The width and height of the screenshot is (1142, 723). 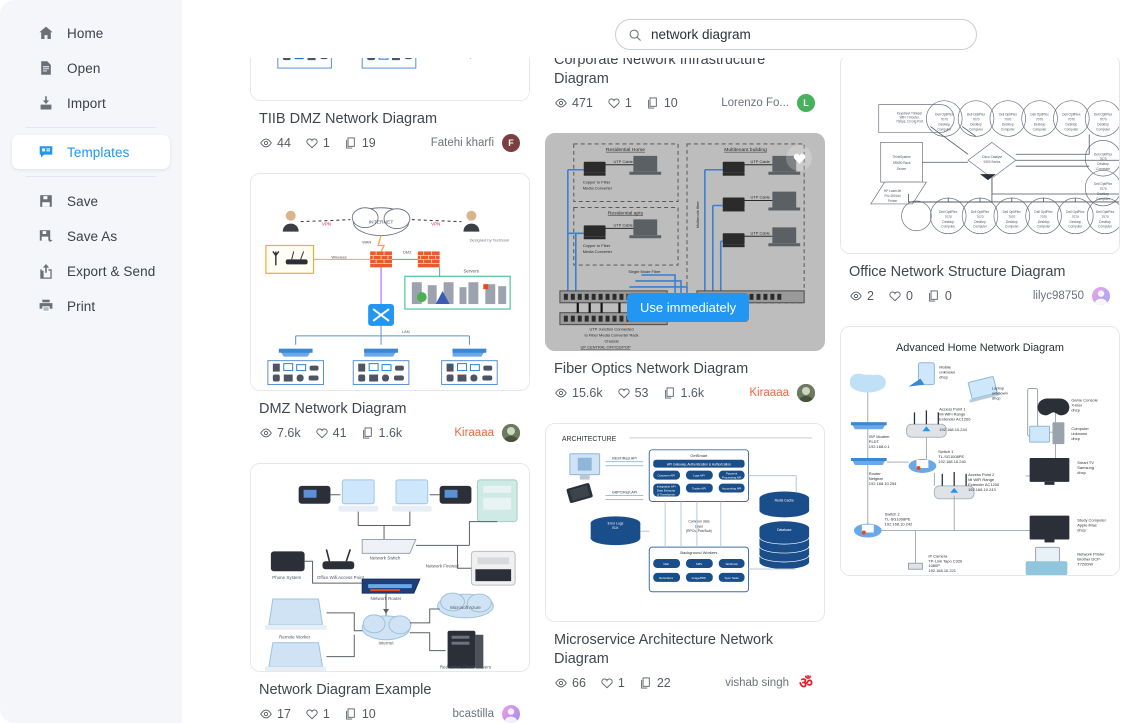 I want to click on copies-count: 0, so click(x=948, y=296).